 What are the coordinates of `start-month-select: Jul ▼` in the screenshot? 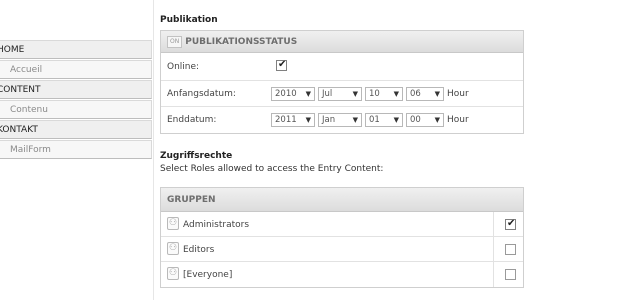 It's located at (340, 94).